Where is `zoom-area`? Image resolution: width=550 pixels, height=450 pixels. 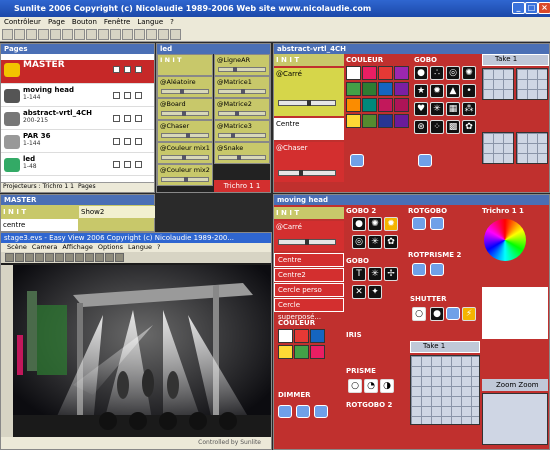
zoom-area is located at coordinates (515, 419).